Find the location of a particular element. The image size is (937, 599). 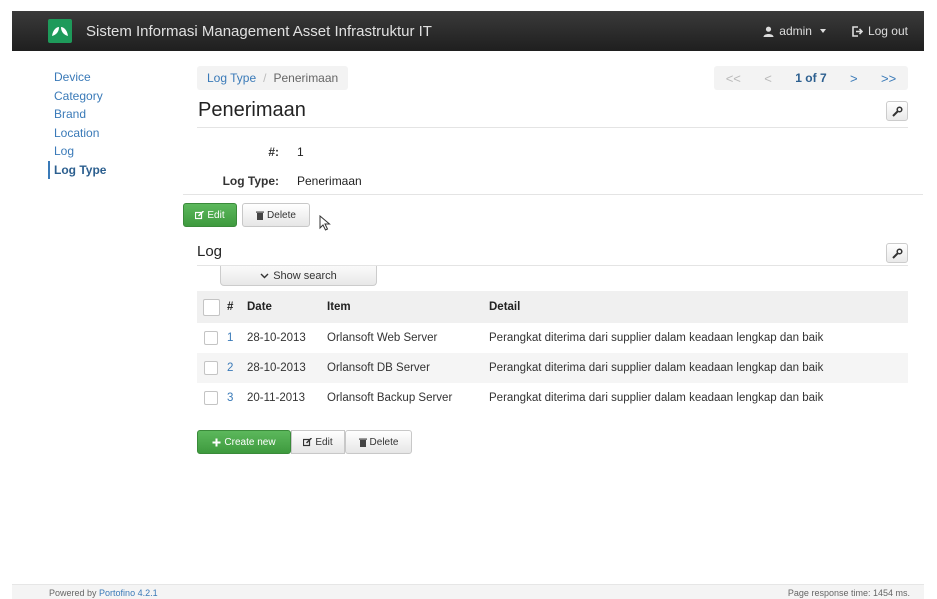

delete-button: Delete is located at coordinates (276, 215).